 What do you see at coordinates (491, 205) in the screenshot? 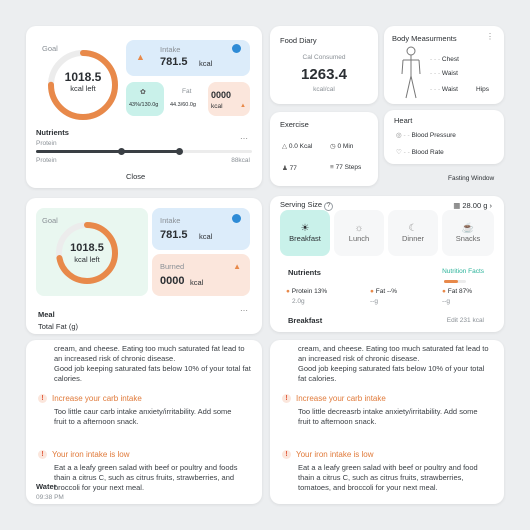
I see `chevron-right-icon: ›` at bounding box center [491, 205].